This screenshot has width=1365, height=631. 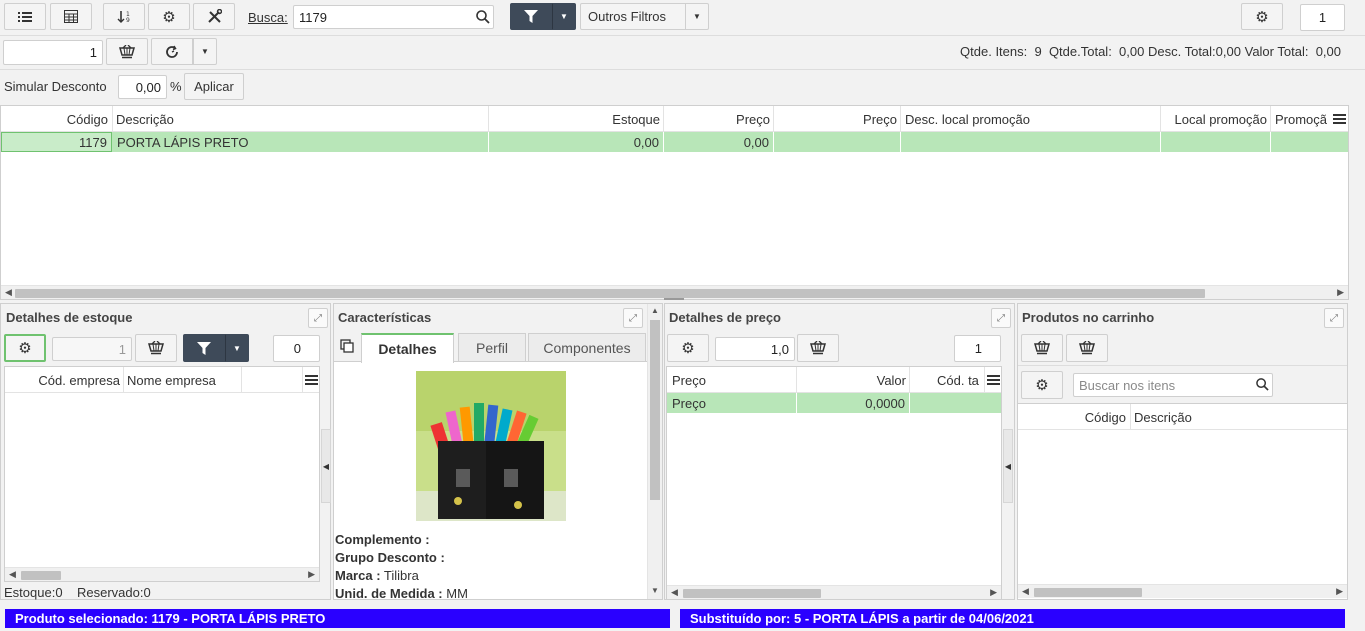 I want to click on apply-button: Aplicar, so click(x=214, y=86).